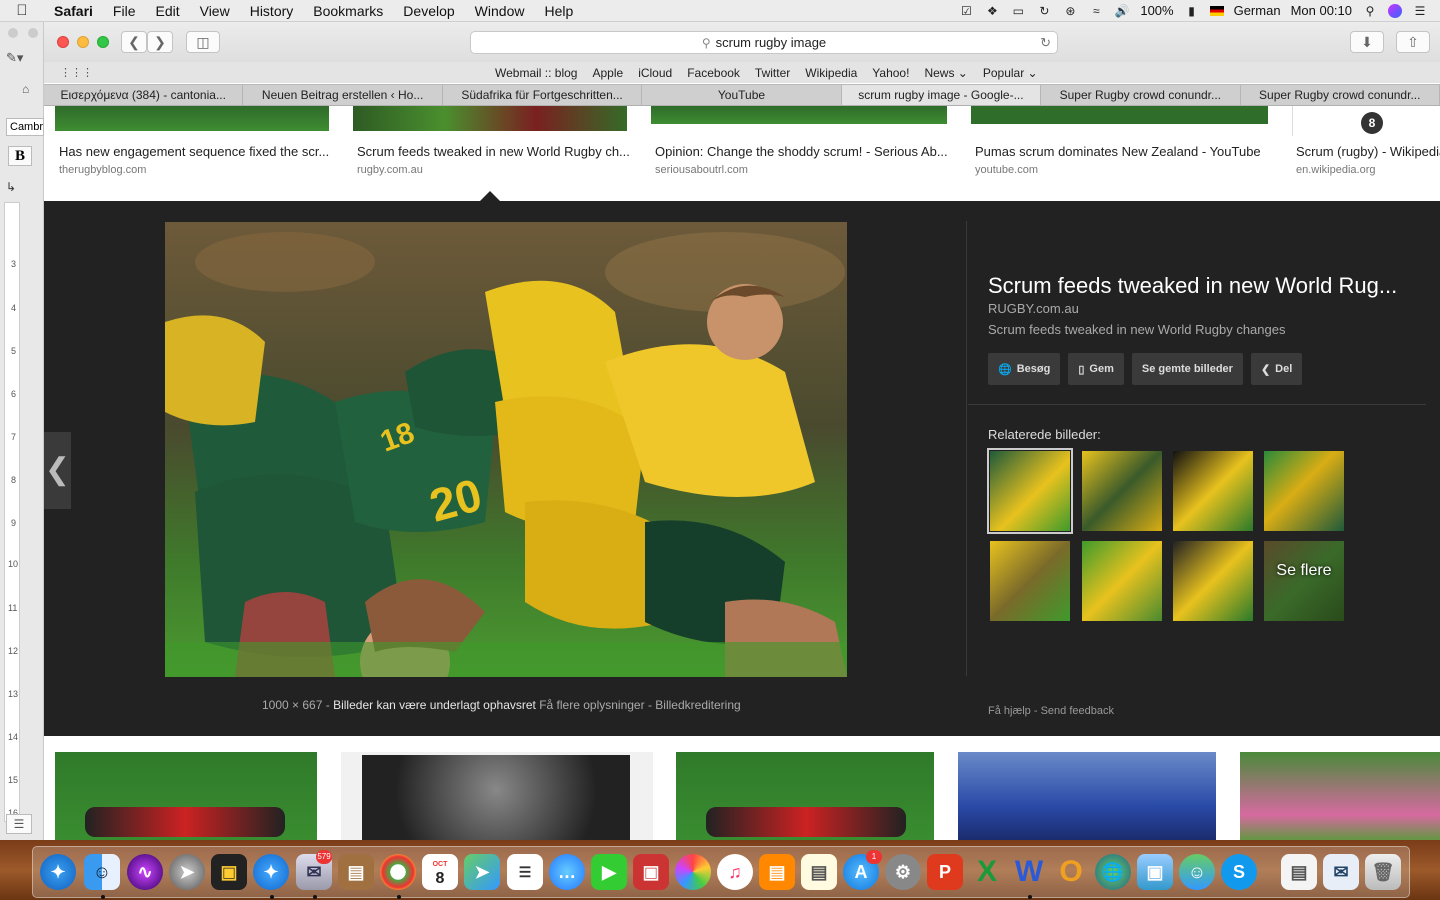 This screenshot has height=900, width=1440. Describe the element at coordinates (356, 872) in the screenshot. I see `notes-book-icon: ▤` at that location.